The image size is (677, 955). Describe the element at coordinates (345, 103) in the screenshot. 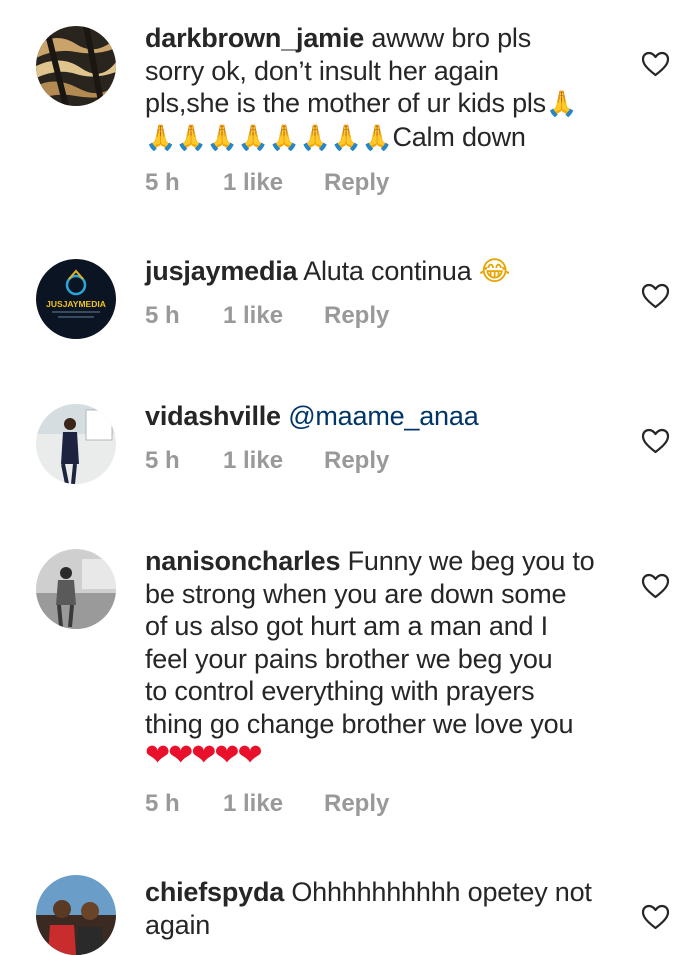

I see `comment-text-line: pls,she is the mother of ur kids pls` at that location.